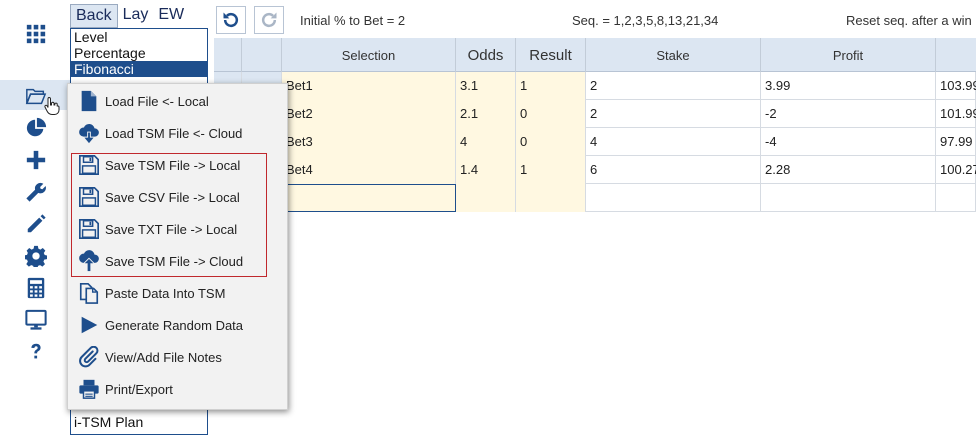 The image size is (976, 435). What do you see at coordinates (89, 293) in the screenshot?
I see `paste-icon` at bounding box center [89, 293].